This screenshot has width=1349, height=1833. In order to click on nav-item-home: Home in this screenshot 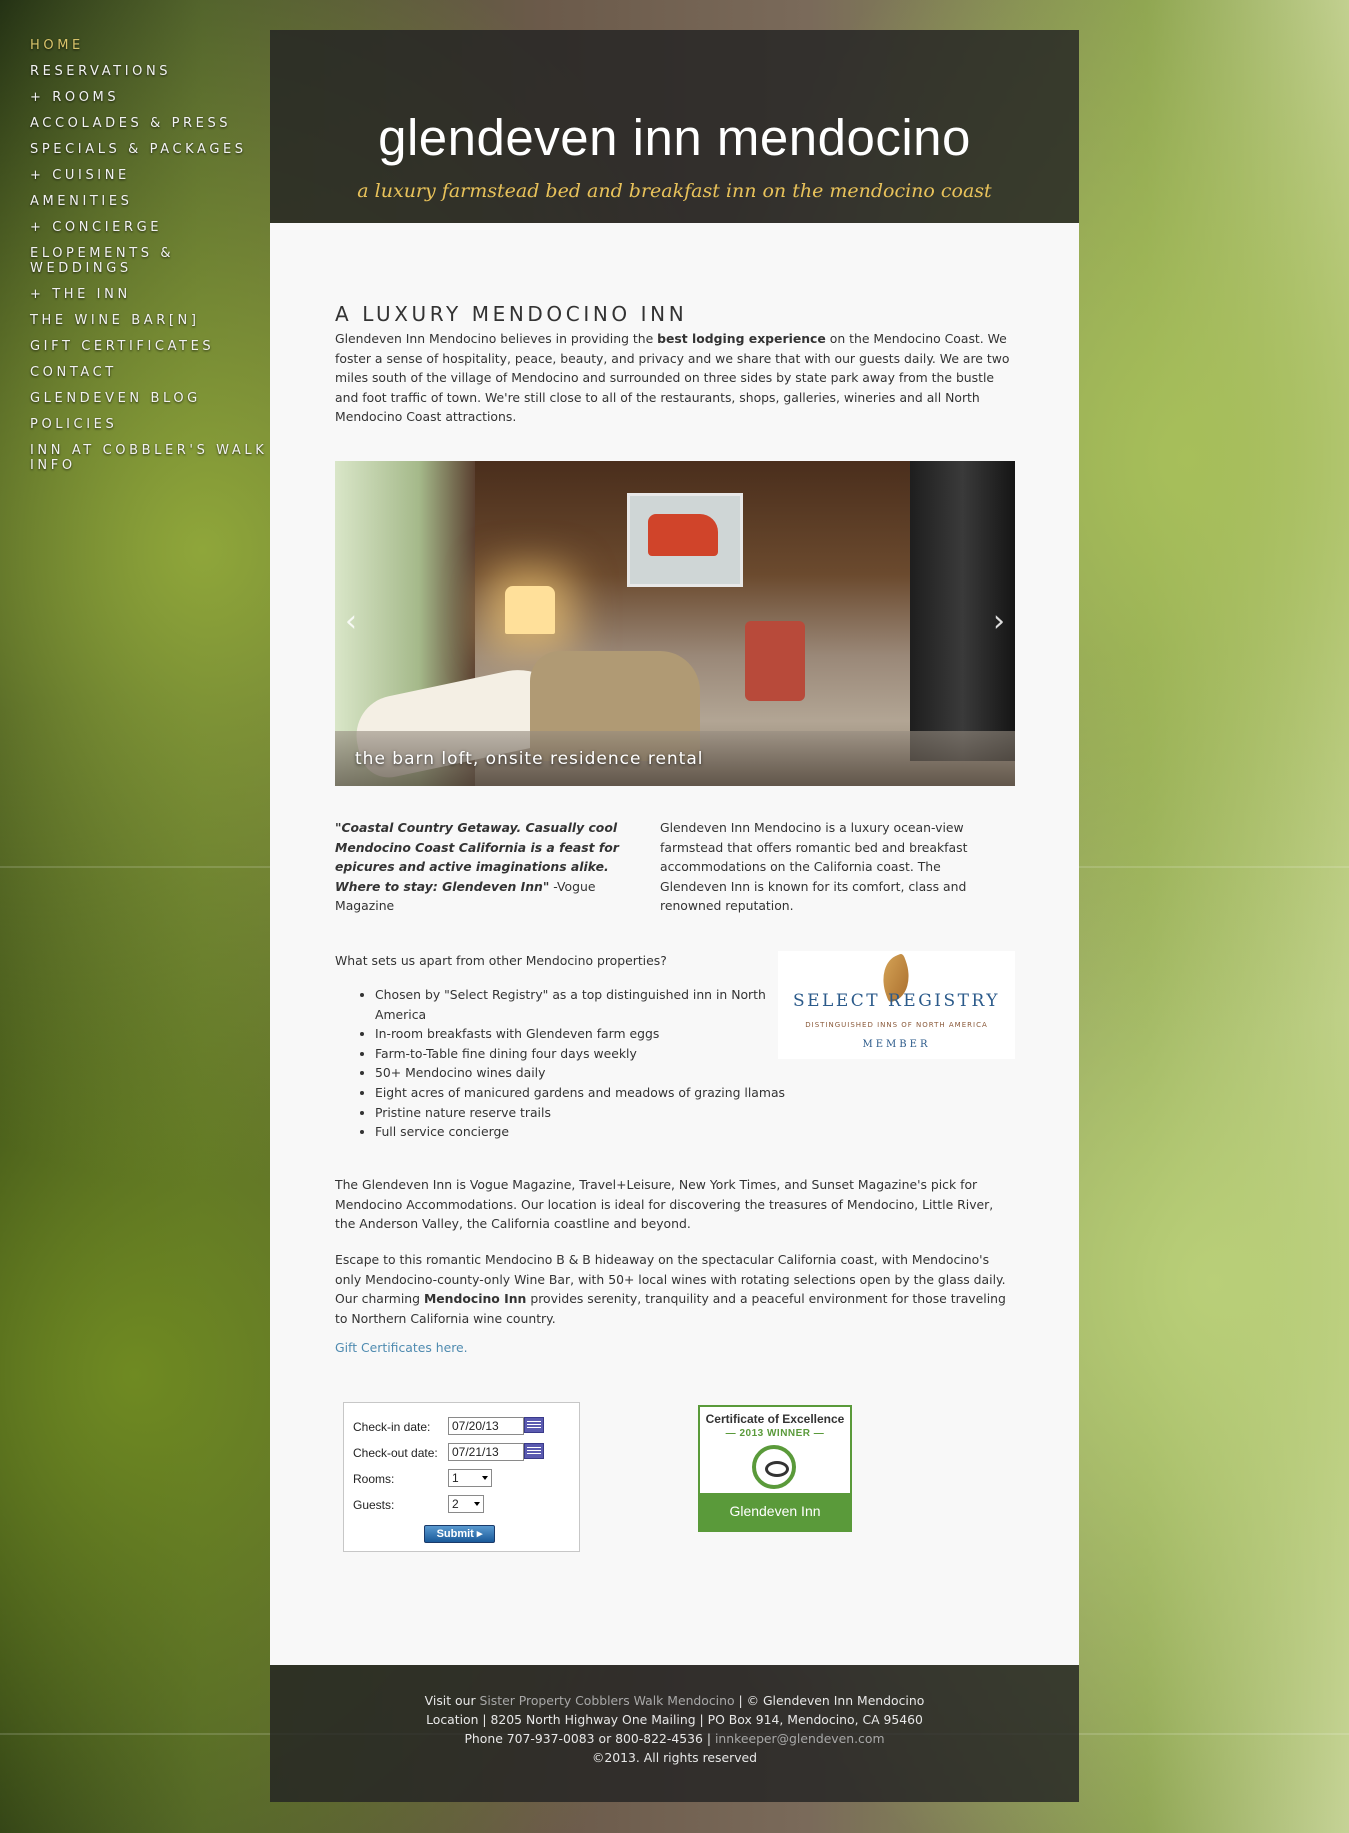, I will do `click(150, 45)`.